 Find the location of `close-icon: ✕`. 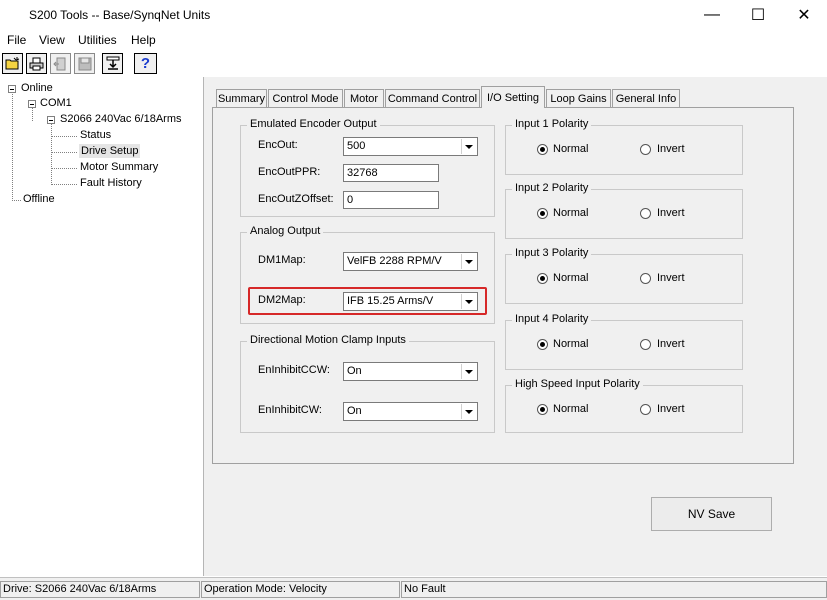

close-icon: ✕ is located at coordinates (804, 15).